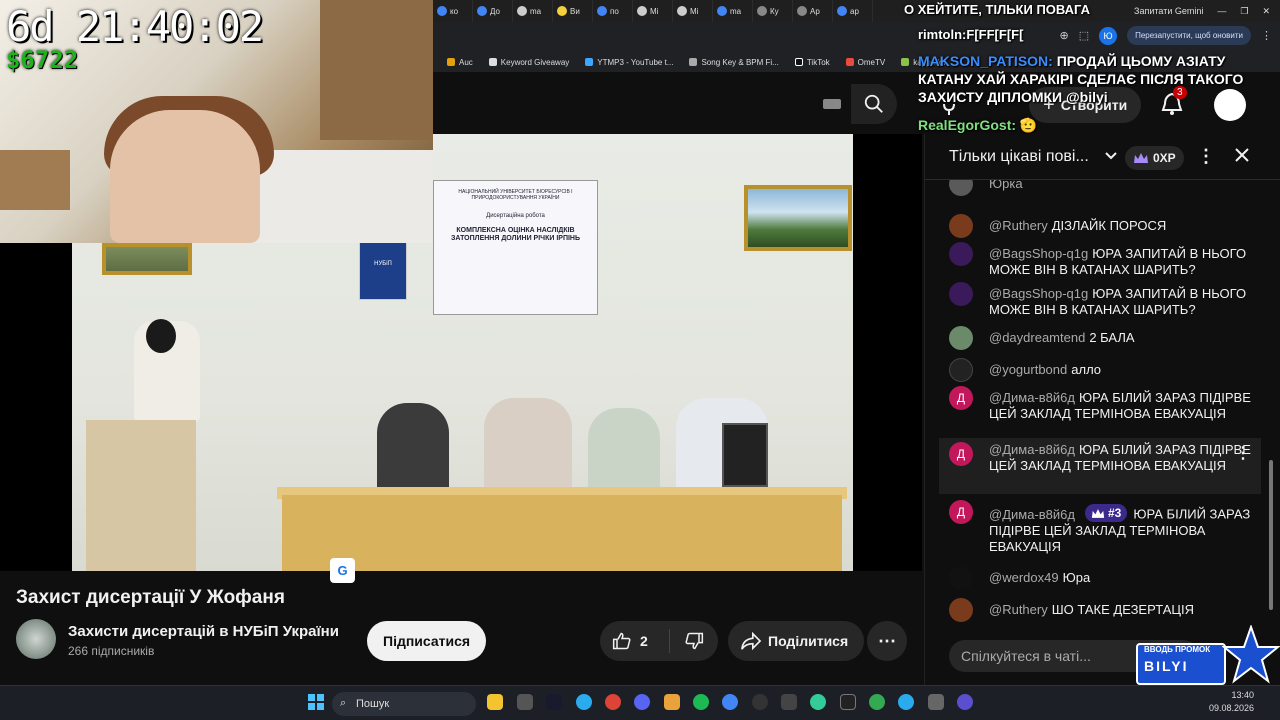 This screenshot has height=720, width=1280. I want to click on browser-tab: Ар, so click(813, 11).